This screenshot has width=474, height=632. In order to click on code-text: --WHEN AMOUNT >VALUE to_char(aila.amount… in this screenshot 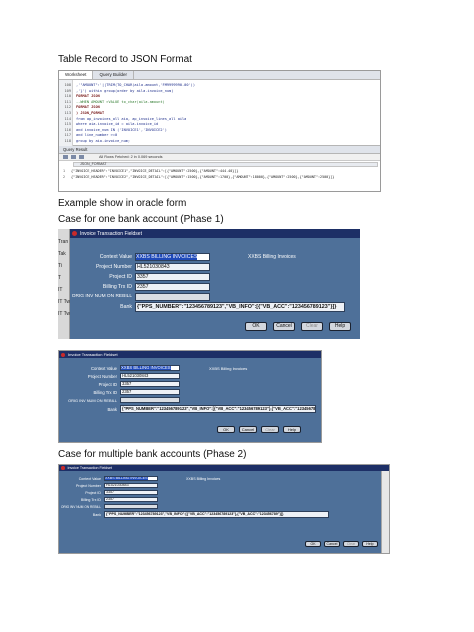, I will do `click(120, 101)`.